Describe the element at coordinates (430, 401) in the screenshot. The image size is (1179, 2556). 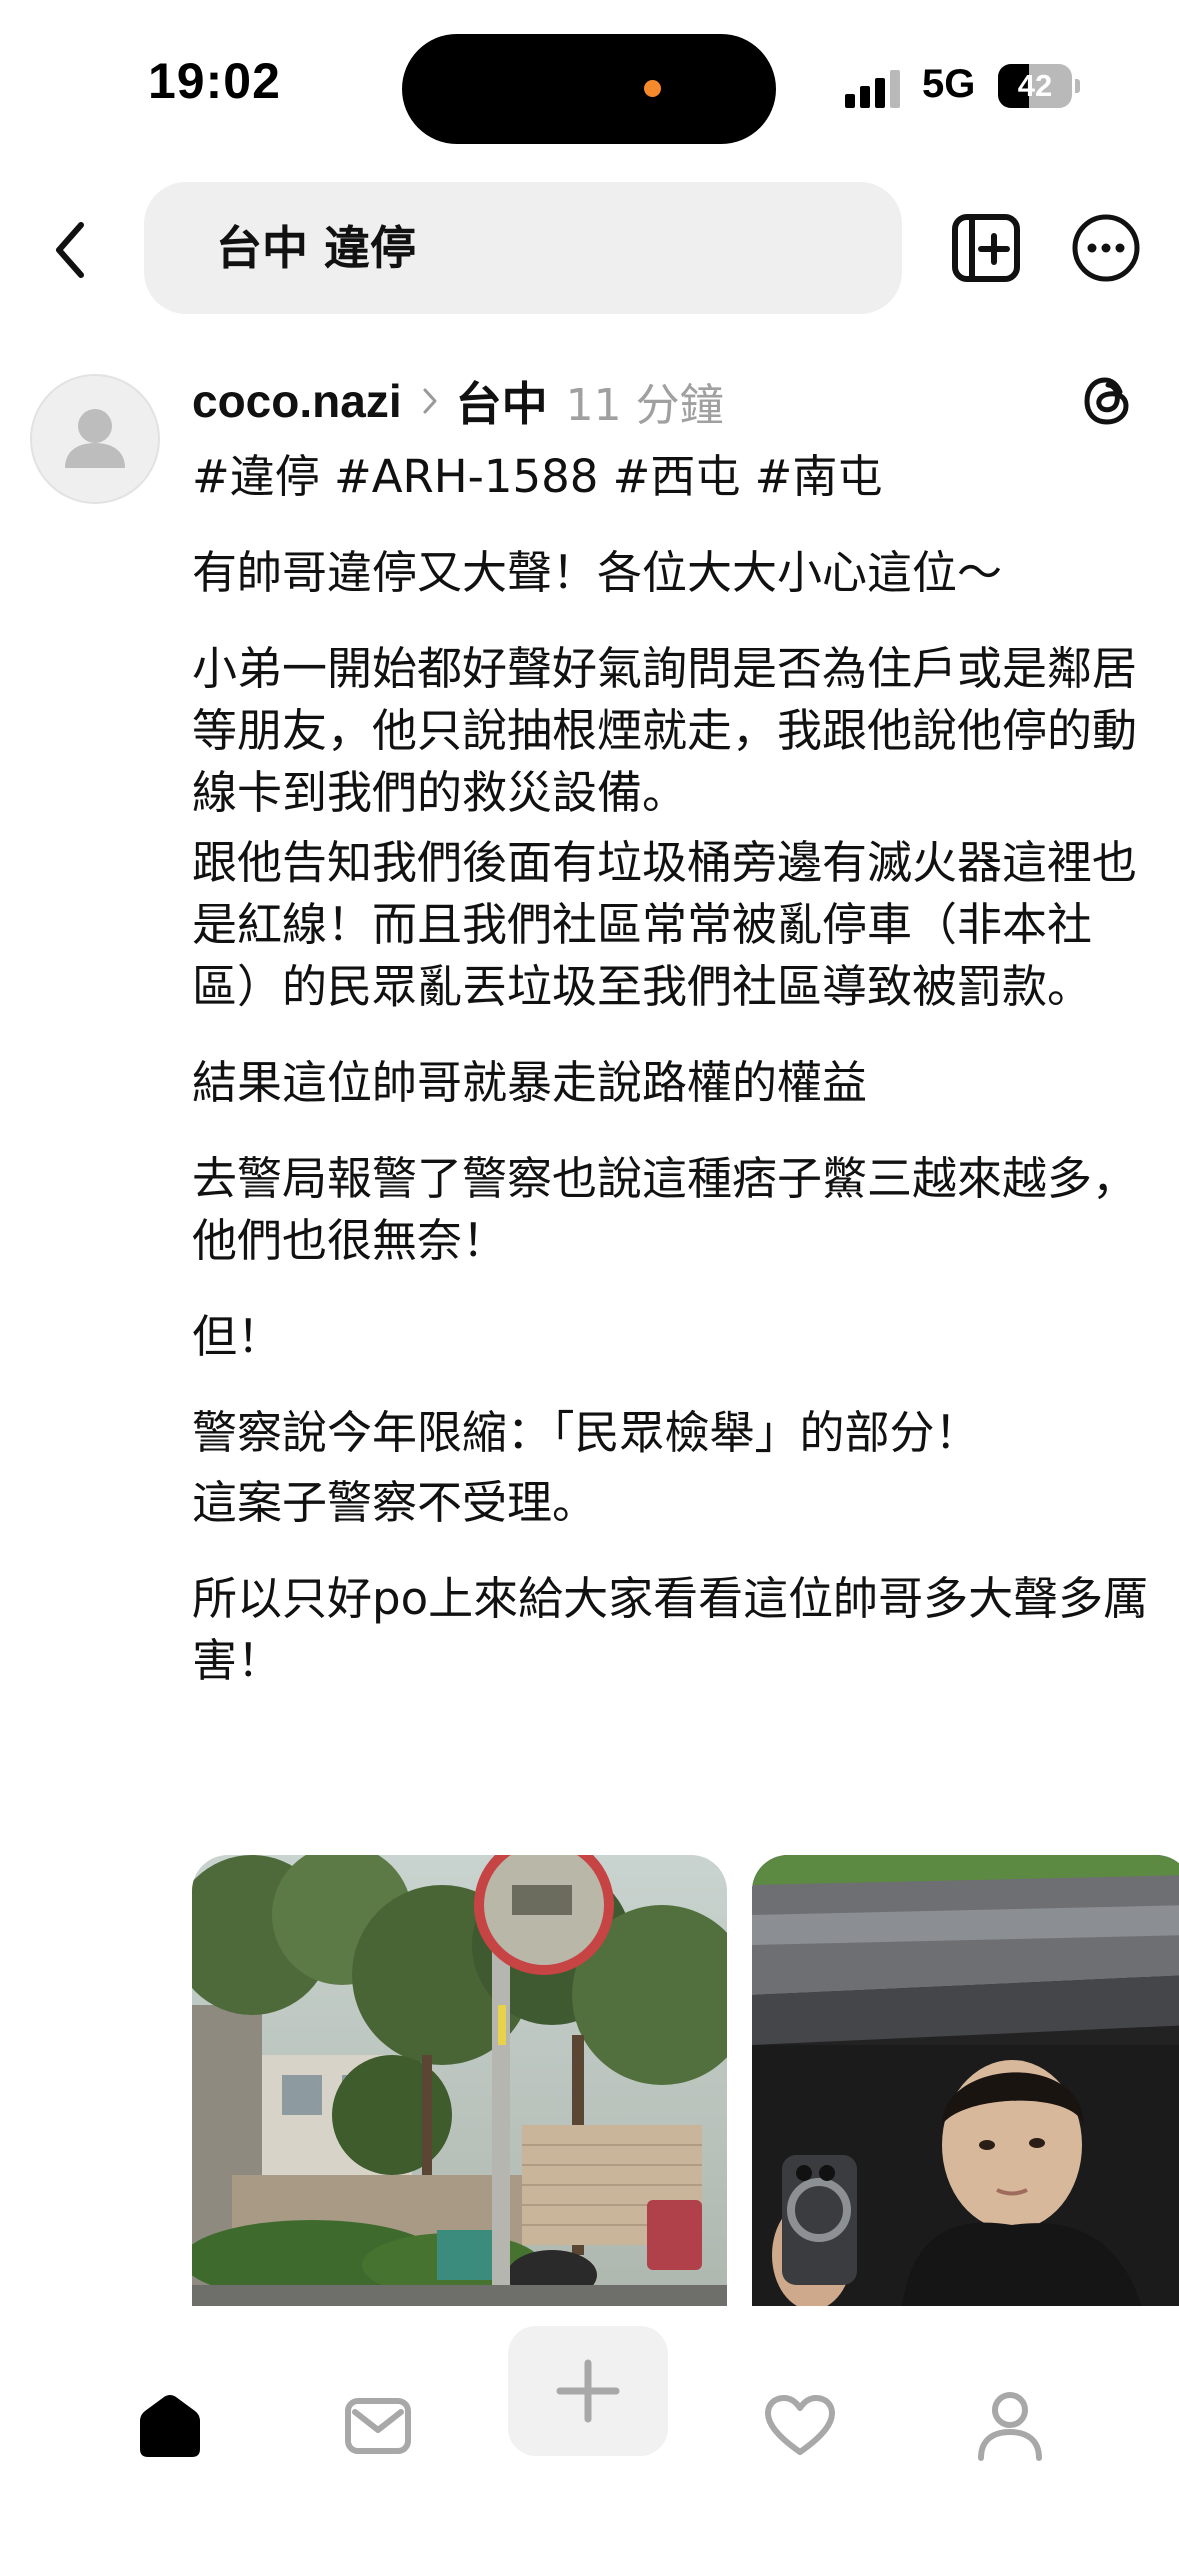
I see `chevron-right-icon` at that location.